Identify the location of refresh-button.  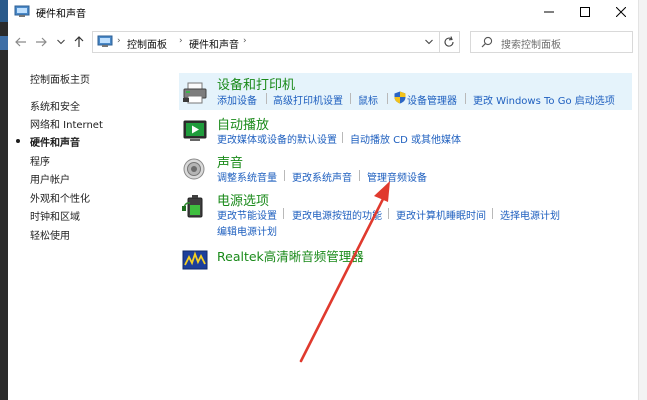
(449, 42).